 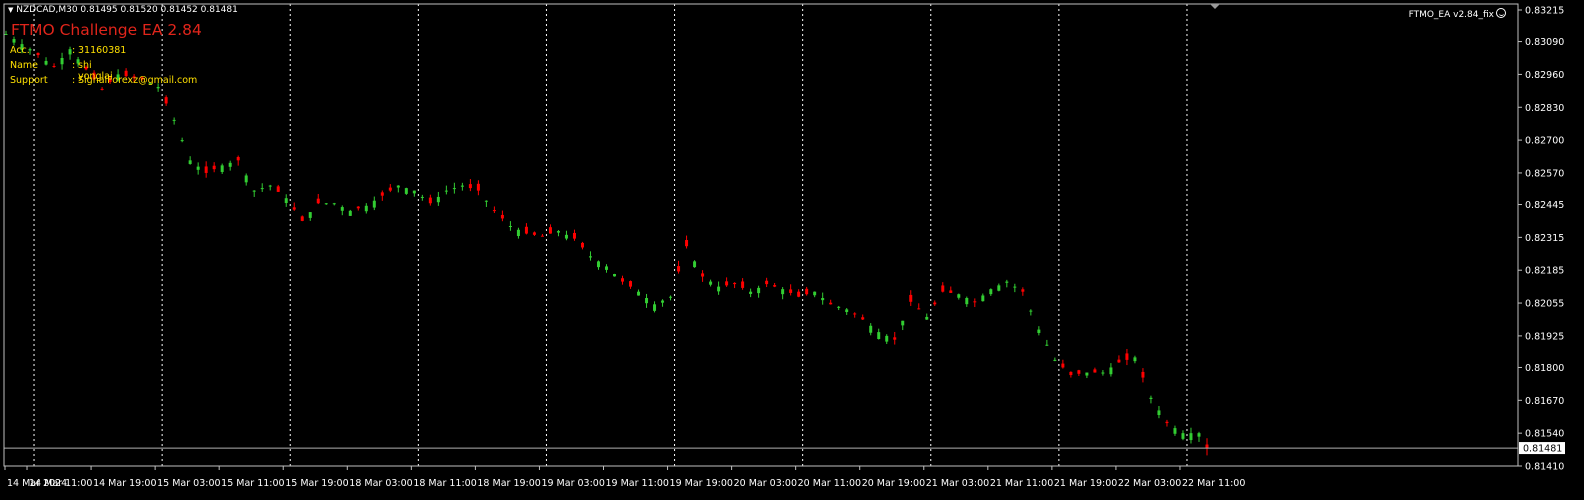 What do you see at coordinates (1085, 483) in the screenshot?
I see `x-tick-label: 21 Mar 19:00` at bounding box center [1085, 483].